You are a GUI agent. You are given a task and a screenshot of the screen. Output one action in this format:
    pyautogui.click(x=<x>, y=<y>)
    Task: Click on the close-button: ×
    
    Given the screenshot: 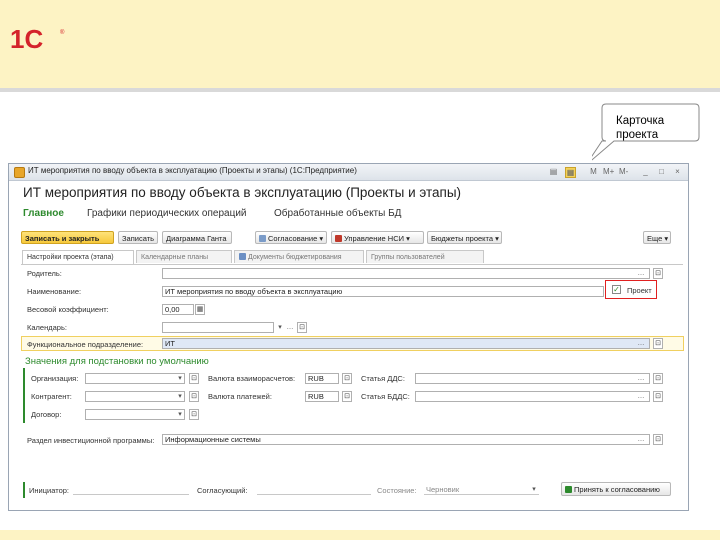 What is the action you would take?
    pyautogui.click(x=677, y=171)
    